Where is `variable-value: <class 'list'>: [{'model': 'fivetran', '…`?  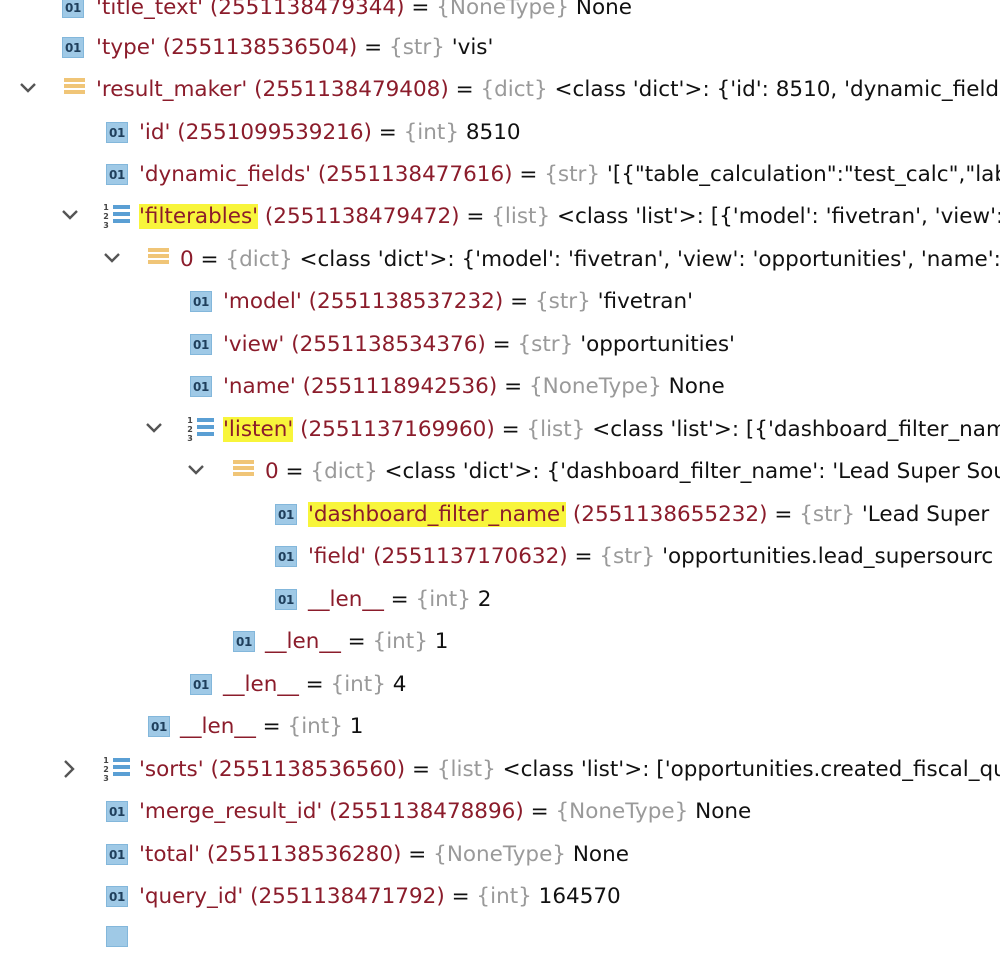
variable-value: <class 'list'>: [{'model': 'fivetran', '… is located at coordinates (778, 216).